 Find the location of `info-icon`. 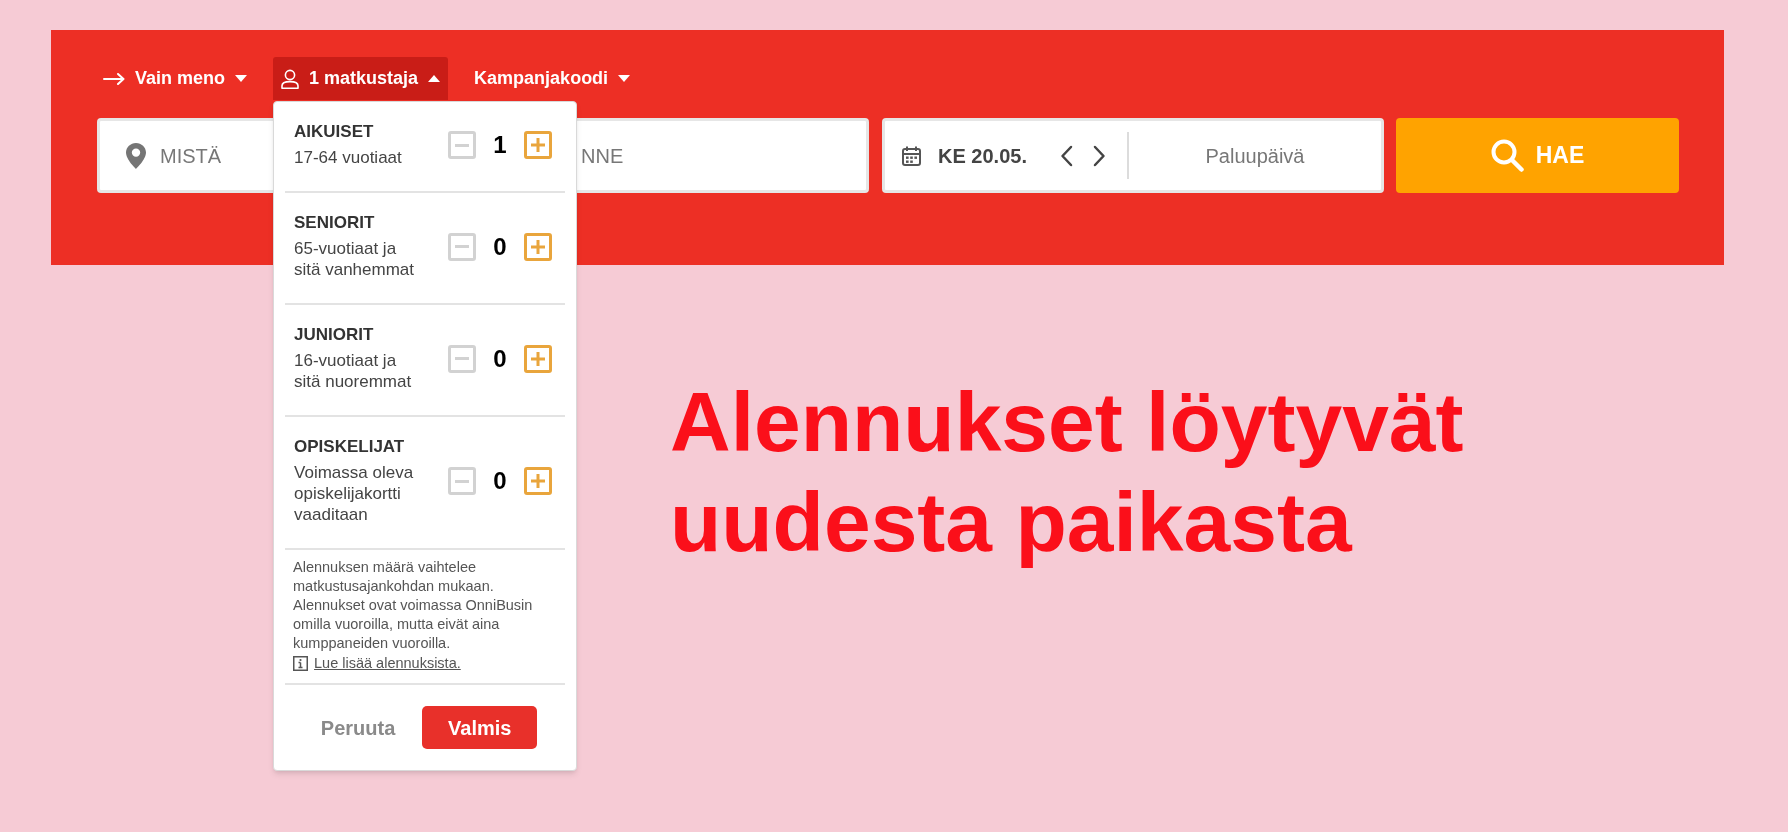

info-icon is located at coordinates (301, 663).